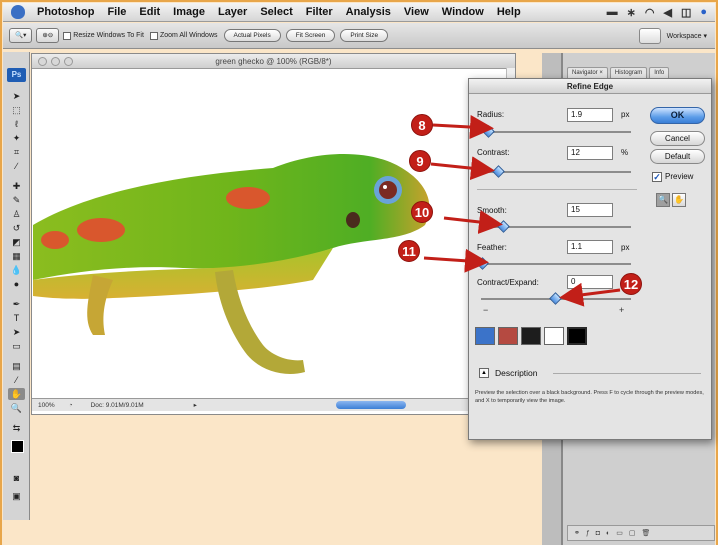 This screenshot has width=718, height=545. Describe the element at coordinates (16, 408) in the screenshot. I see `zoom-tool-panel-icon: 🔍` at that location.